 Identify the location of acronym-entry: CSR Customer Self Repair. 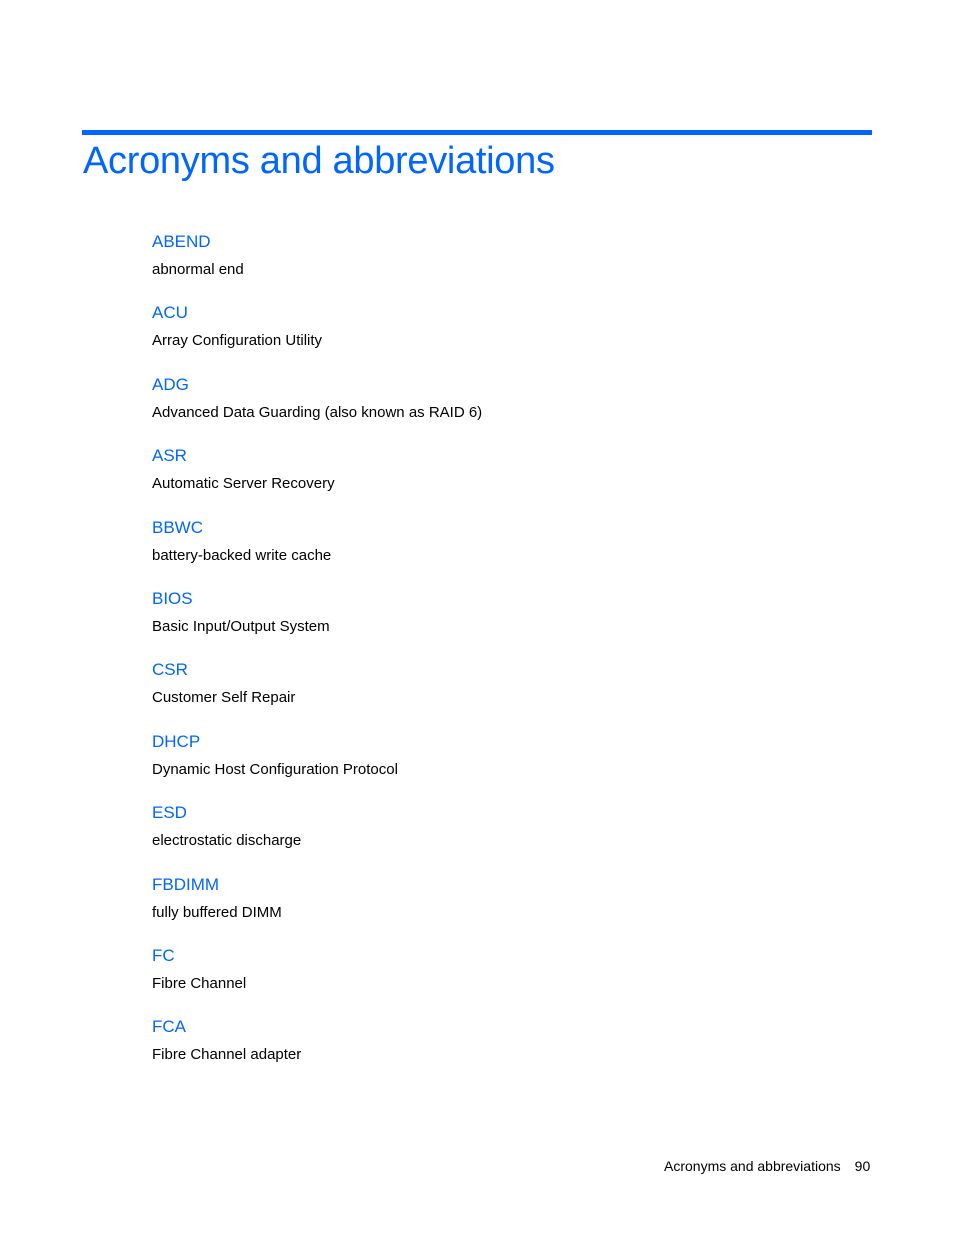
(317, 694).